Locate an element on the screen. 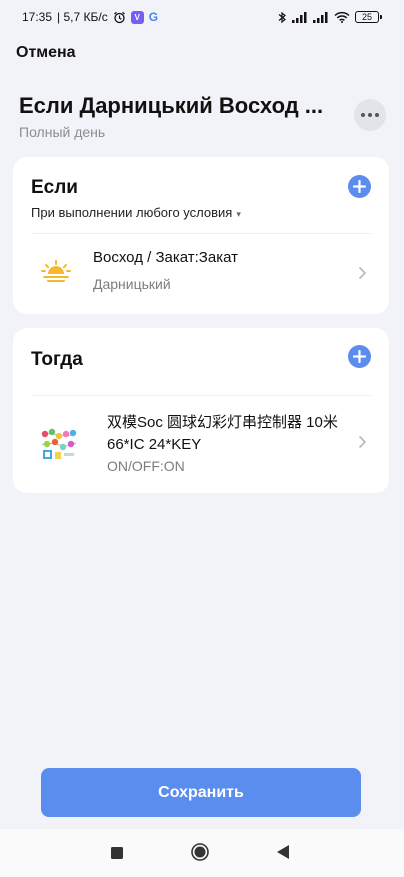 This screenshot has width=404, height=877. recents-icon is located at coordinates (117, 855).